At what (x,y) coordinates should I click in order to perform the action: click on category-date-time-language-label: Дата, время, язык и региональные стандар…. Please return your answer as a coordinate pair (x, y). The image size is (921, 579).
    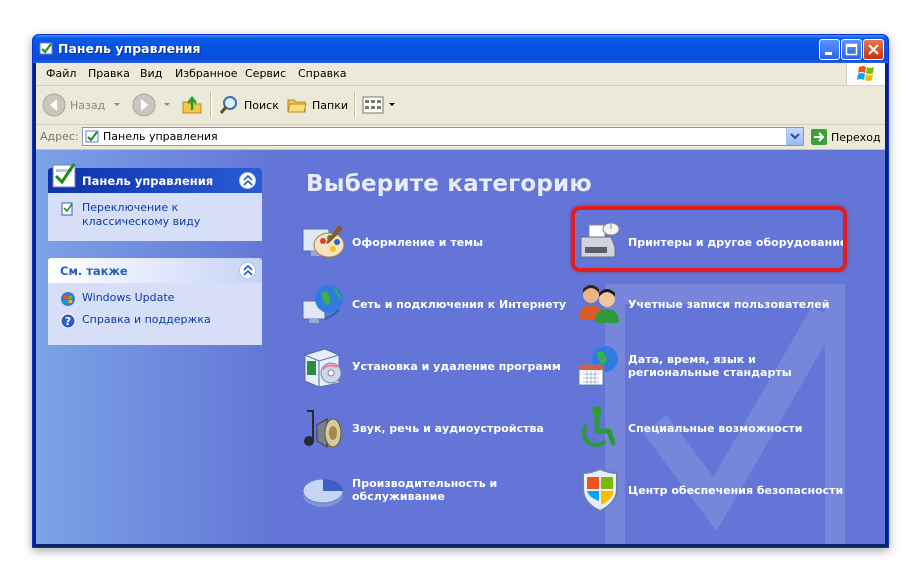
    Looking at the image, I should click on (710, 366).